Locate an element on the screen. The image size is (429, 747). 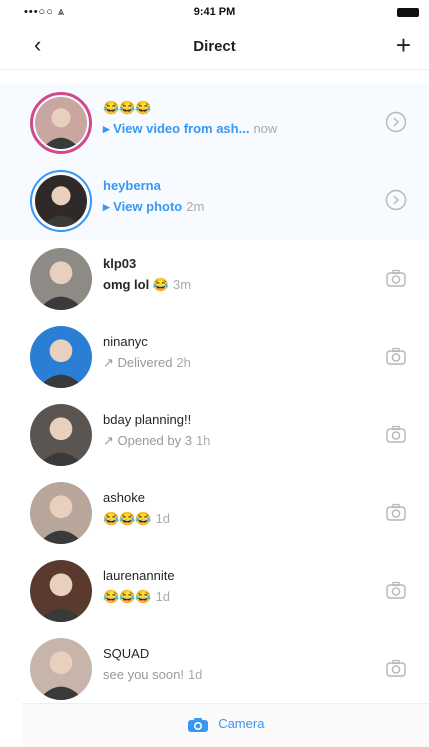
preview-text: omg lol 😂 is located at coordinates (136, 284).